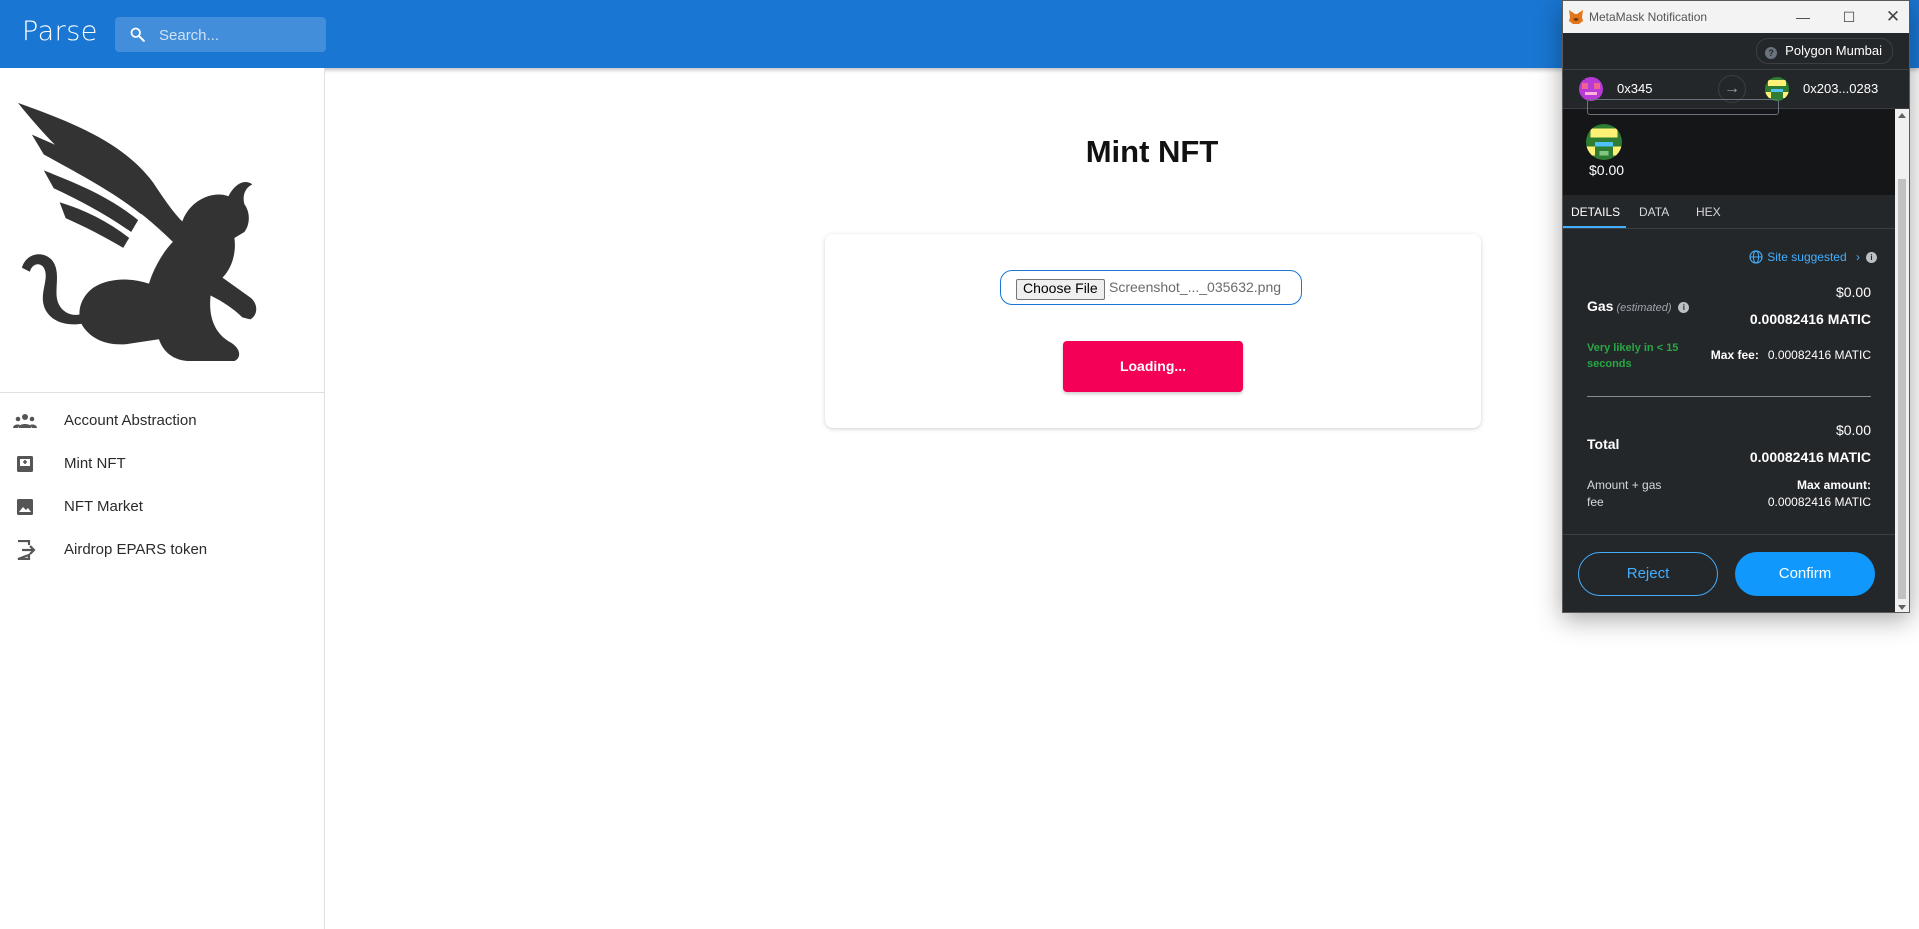 The image size is (1919, 929). What do you see at coordinates (1729, 212) in the screenshot?
I see `tx-tabs: DETAILS DATA HEX` at bounding box center [1729, 212].